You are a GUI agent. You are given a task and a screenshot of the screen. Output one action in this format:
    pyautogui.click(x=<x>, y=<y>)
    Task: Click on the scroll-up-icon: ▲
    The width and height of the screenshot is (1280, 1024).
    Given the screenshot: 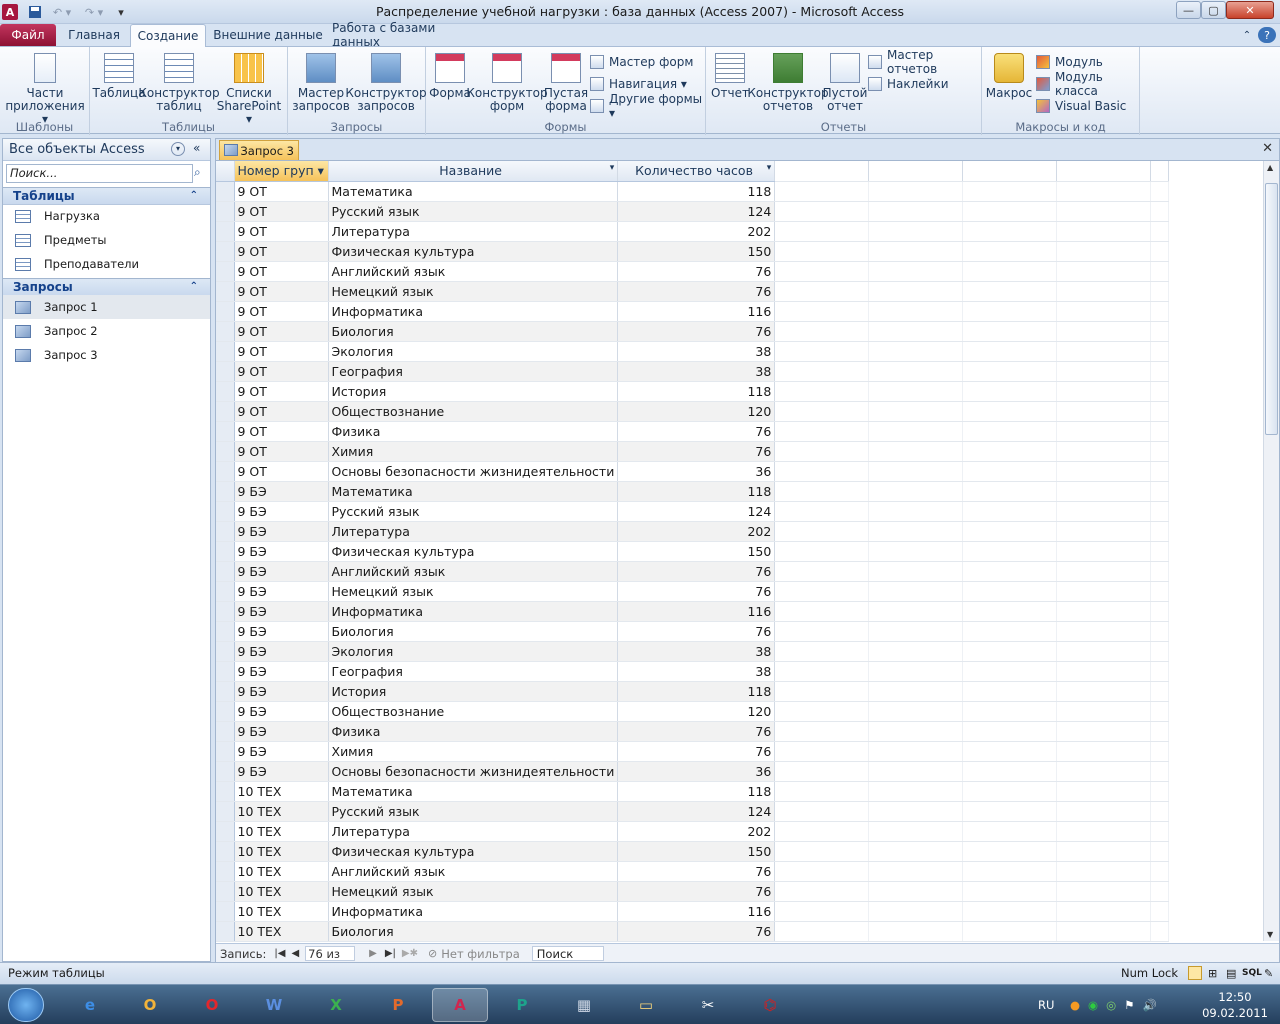 What is the action you would take?
    pyautogui.click(x=1270, y=167)
    